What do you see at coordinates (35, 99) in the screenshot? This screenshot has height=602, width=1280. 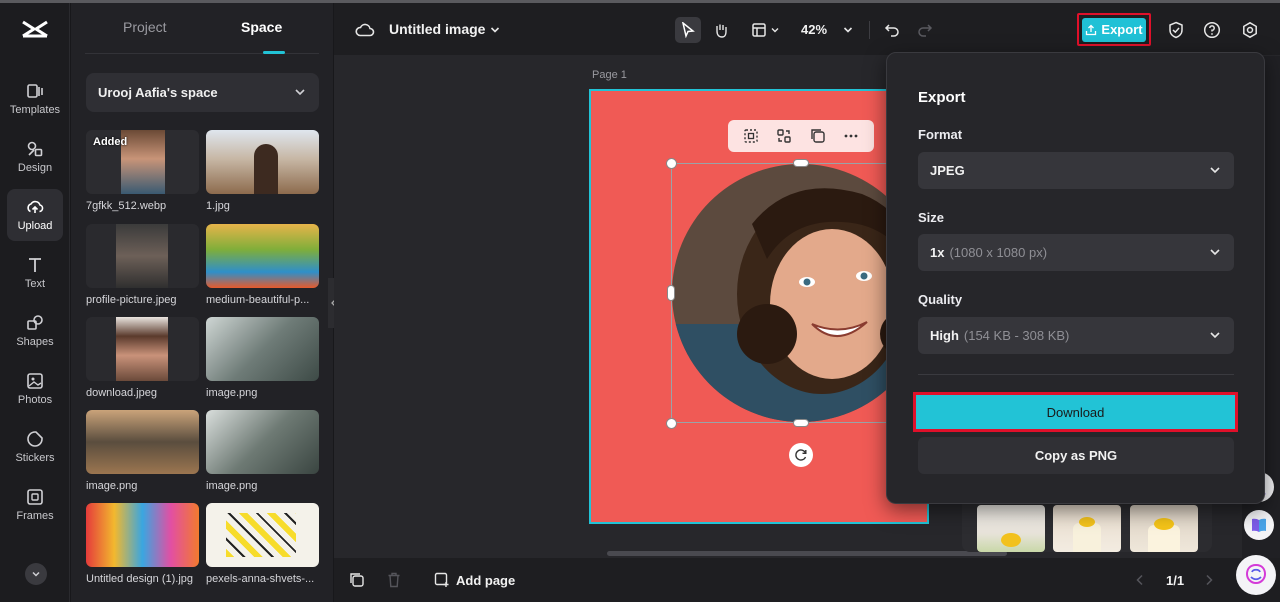 I see `rail-item-templates: Templates` at bounding box center [35, 99].